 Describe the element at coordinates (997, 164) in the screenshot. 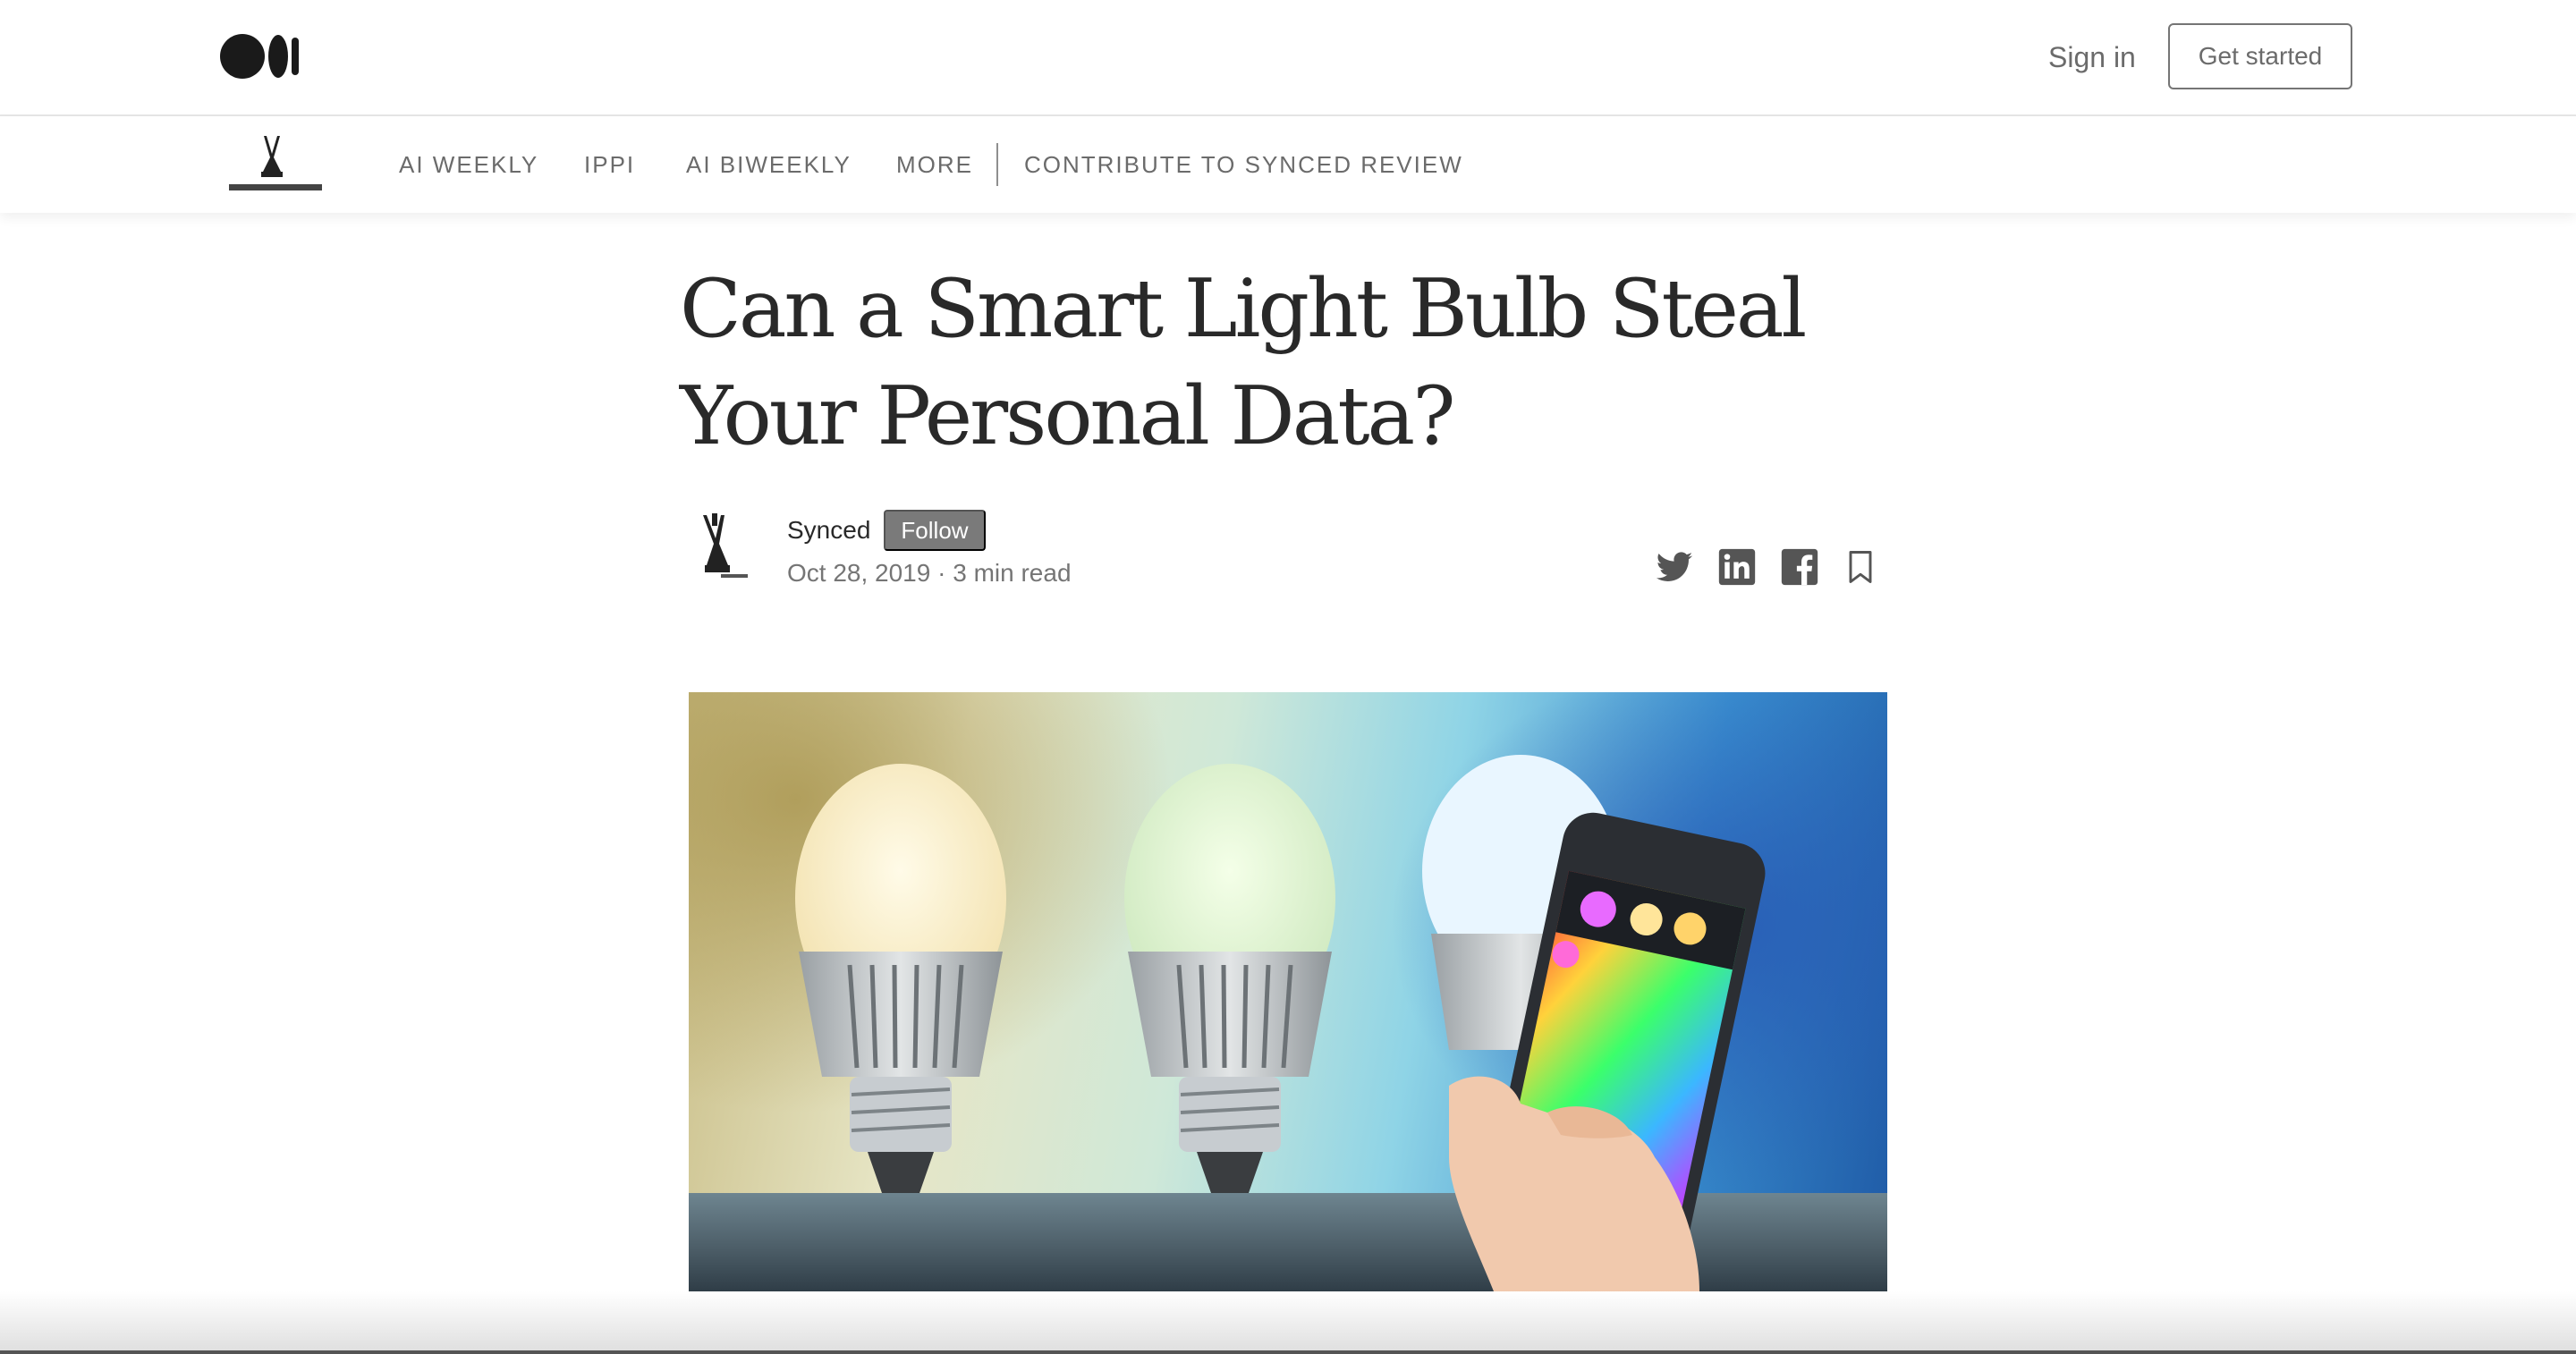

I see `nav-divider` at that location.